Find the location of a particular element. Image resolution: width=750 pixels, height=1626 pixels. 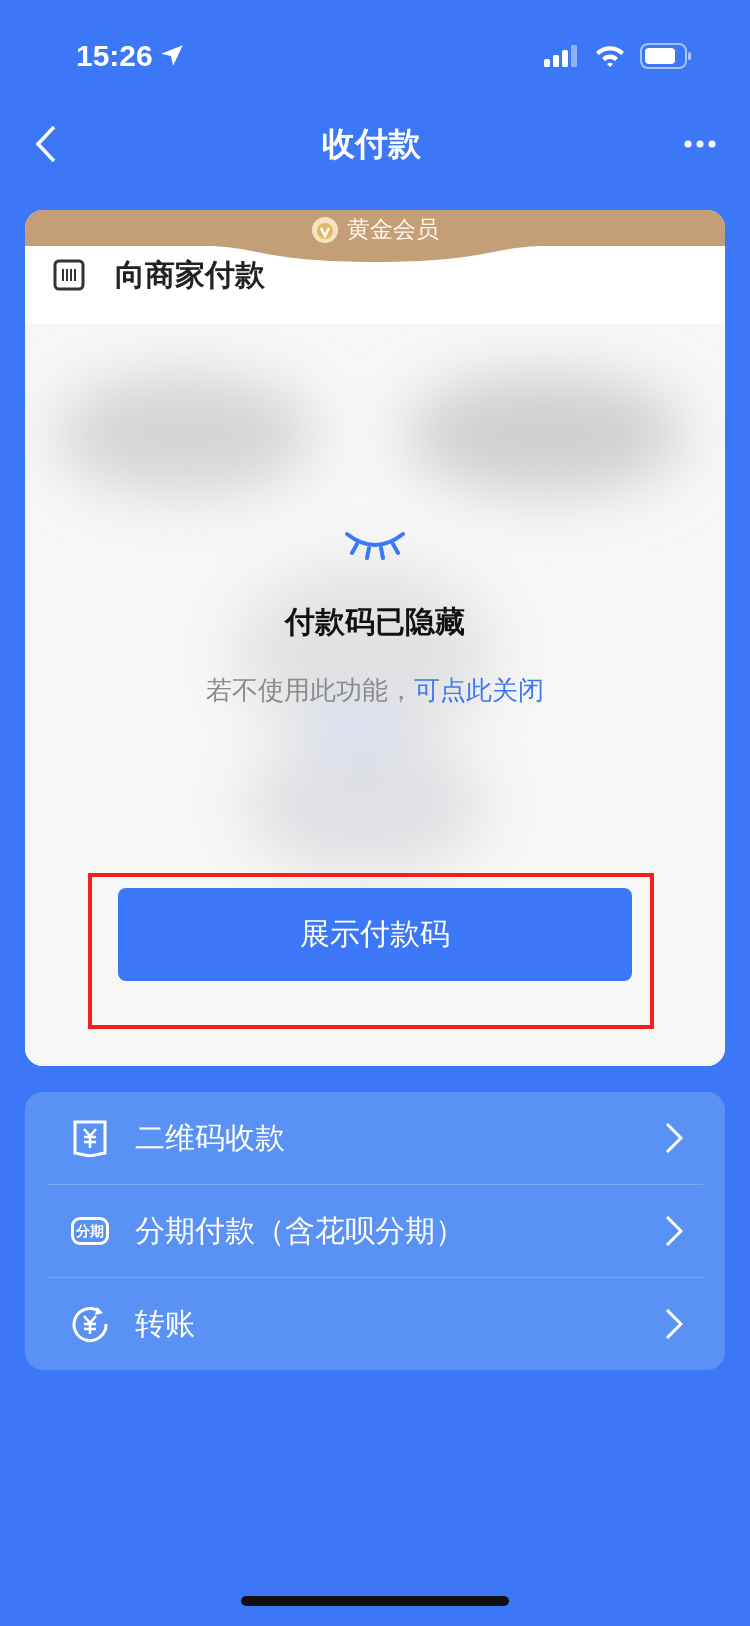

barcode-icon is located at coordinates (69, 275).